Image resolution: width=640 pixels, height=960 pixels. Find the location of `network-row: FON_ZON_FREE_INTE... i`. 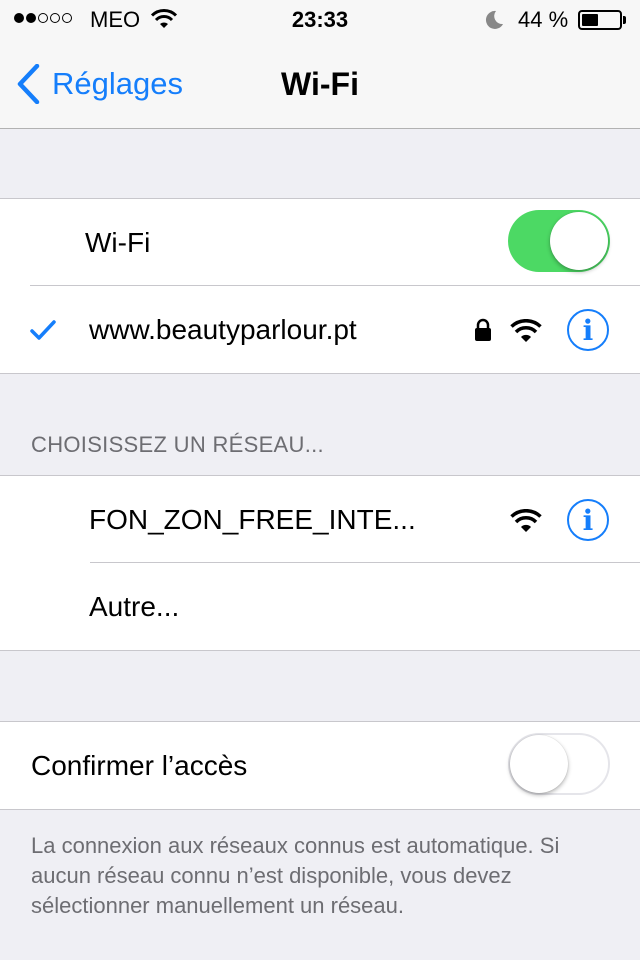

network-row: FON_ZON_FREE_INTE... i is located at coordinates (320, 519).